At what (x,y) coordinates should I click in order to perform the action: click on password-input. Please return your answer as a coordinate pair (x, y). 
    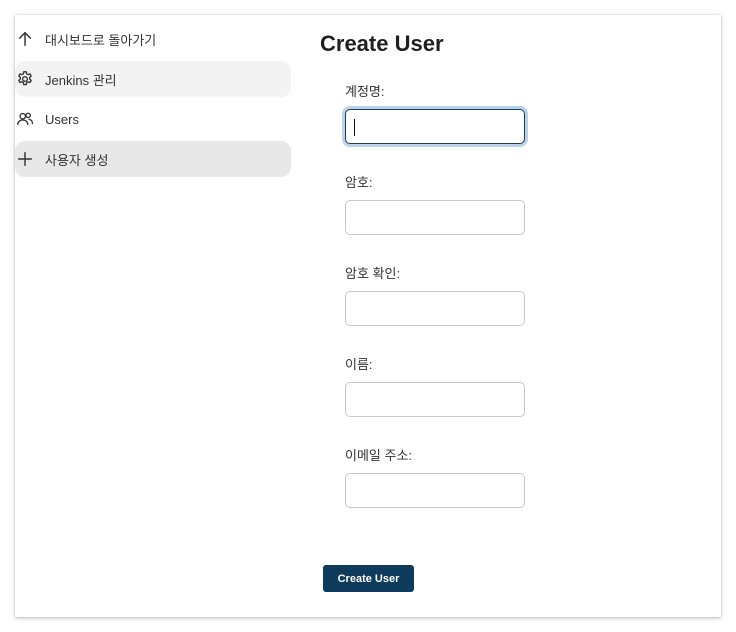
    Looking at the image, I should click on (435, 217).